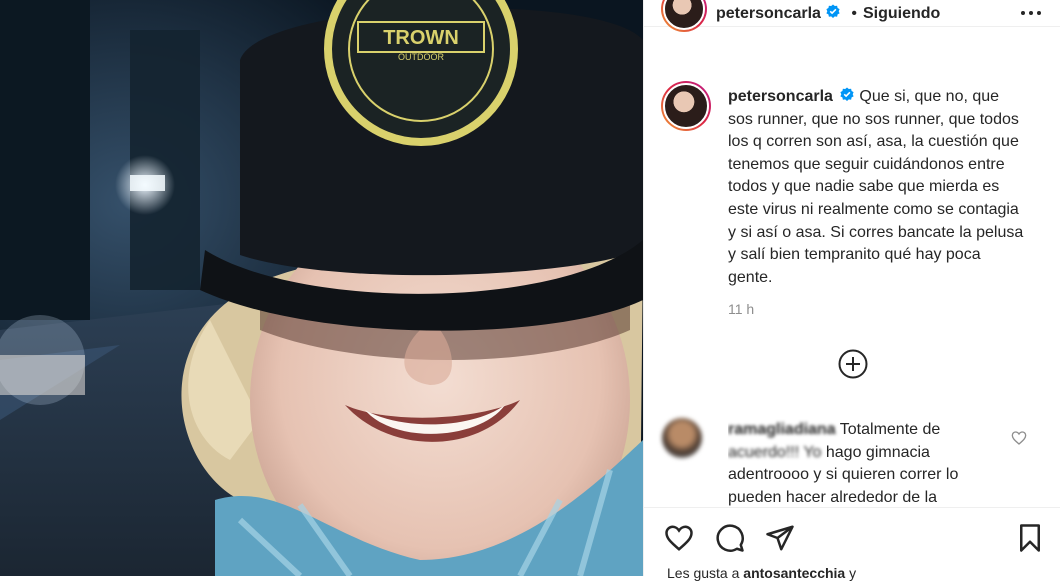 The height and width of the screenshot is (581, 1060). Describe the element at coordinates (686, 106) in the screenshot. I see `caption-avatar` at that location.